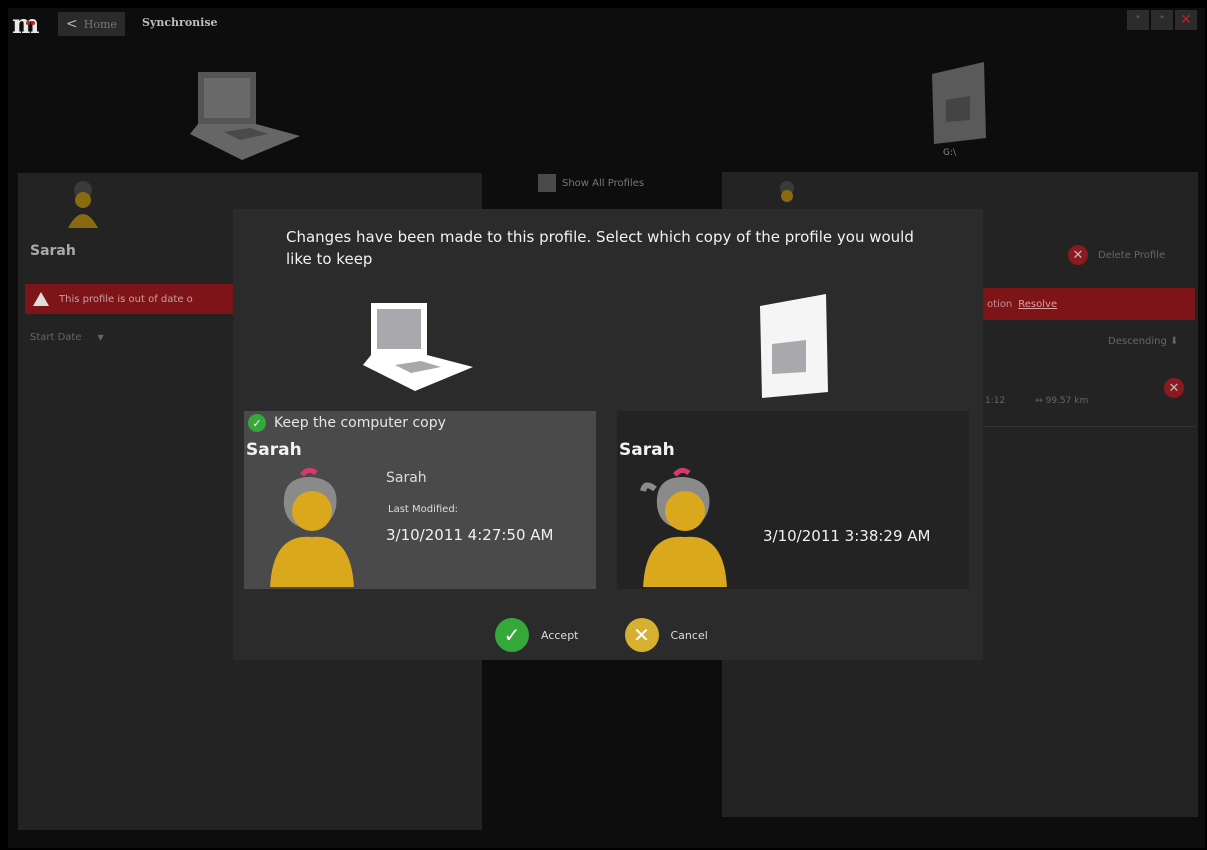 Image resolution: width=1207 pixels, height=850 pixels. I want to click on divider, so click(1089, 426).